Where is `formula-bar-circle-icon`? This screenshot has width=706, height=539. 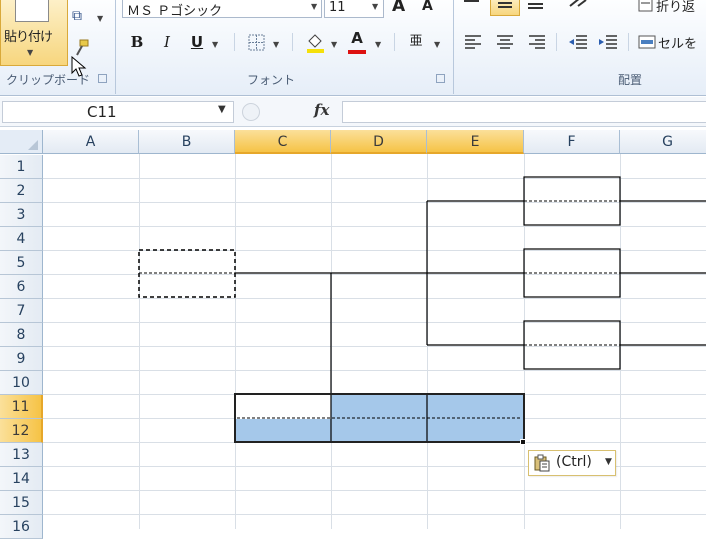
formula-bar-circle-icon is located at coordinates (251, 112).